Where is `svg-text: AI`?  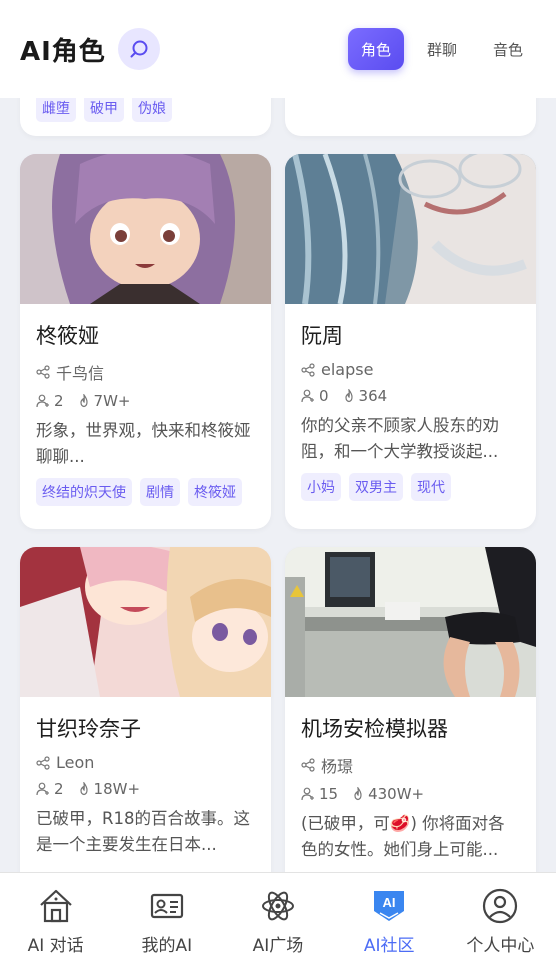 svg-text: AI is located at coordinates (389, 902).